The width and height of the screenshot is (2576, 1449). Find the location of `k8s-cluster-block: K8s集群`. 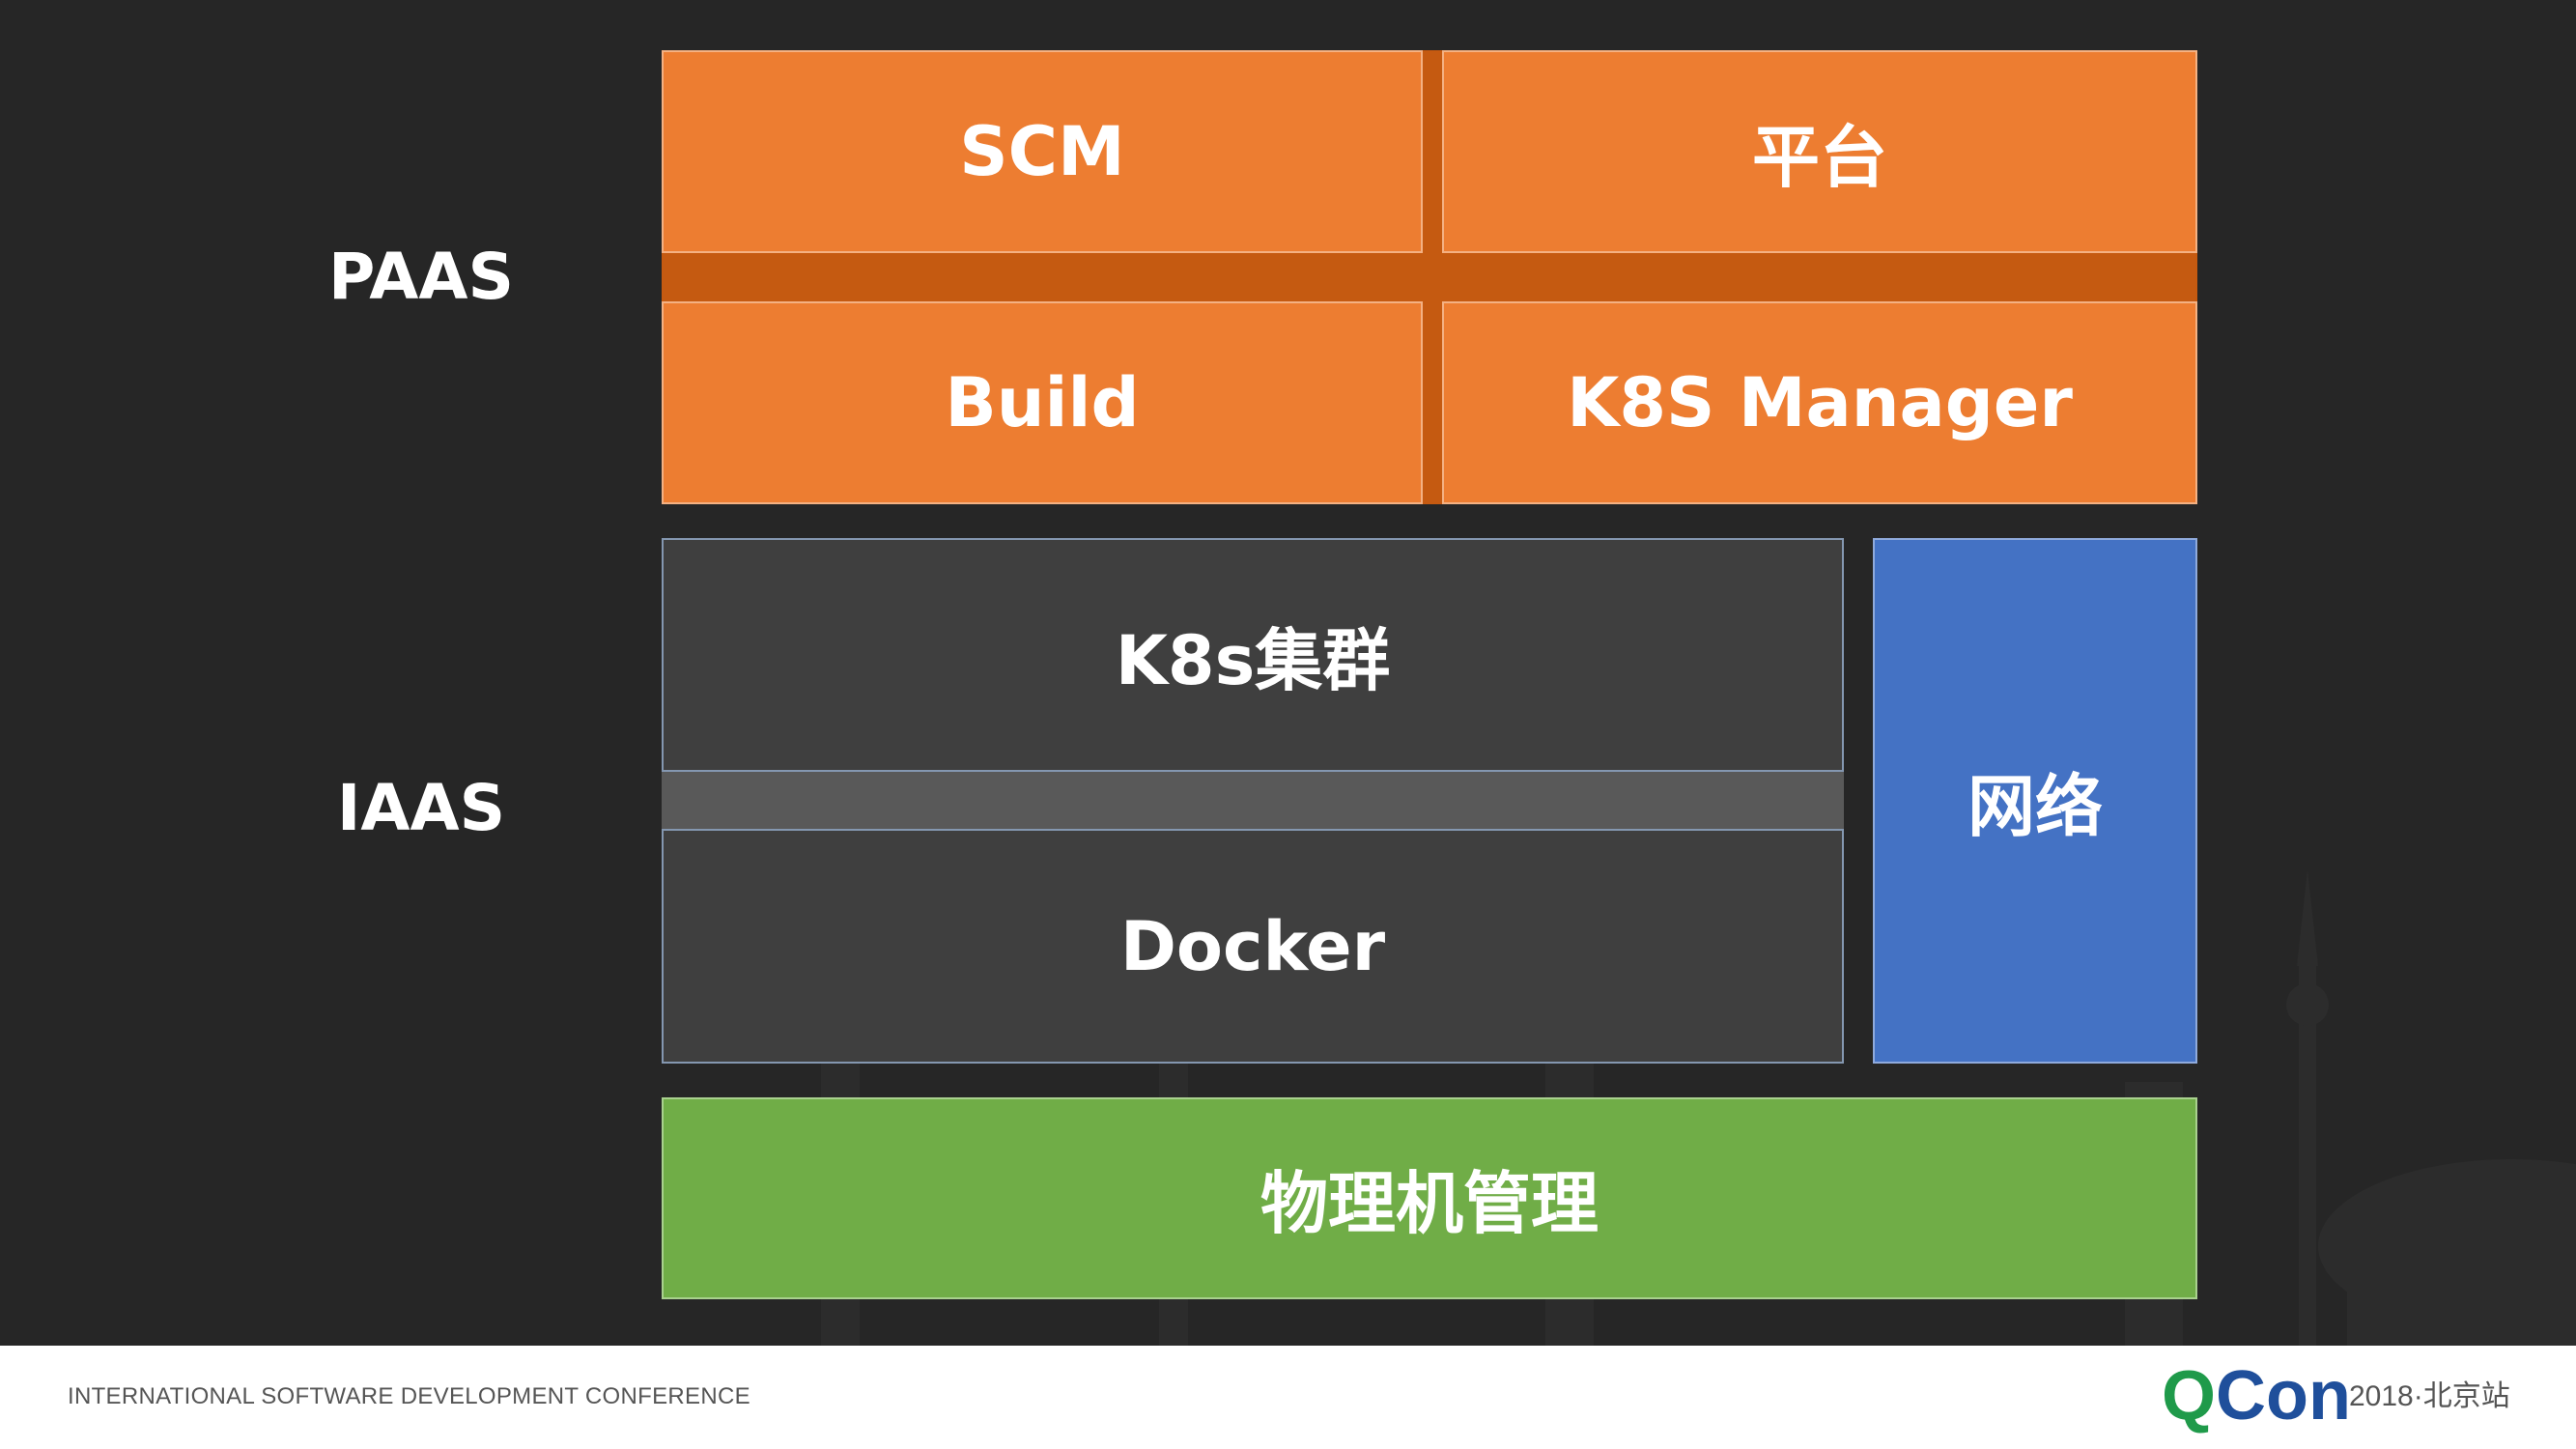

k8s-cluster-block: K8s集群 is located at coordinates (1253, 655).